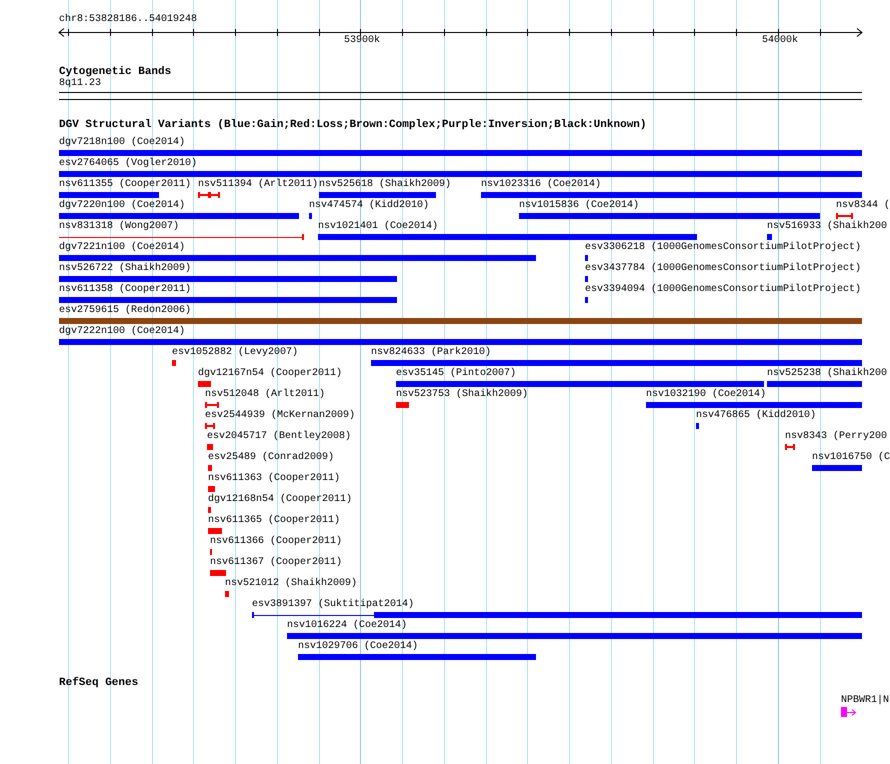 The height and width of the screenshot is (764, 890). What do you see at coordinates (271, 458) in the screenshot?
I see `variant-label: esv25489 (Conrad2009)` at bounding box center [271, 458].